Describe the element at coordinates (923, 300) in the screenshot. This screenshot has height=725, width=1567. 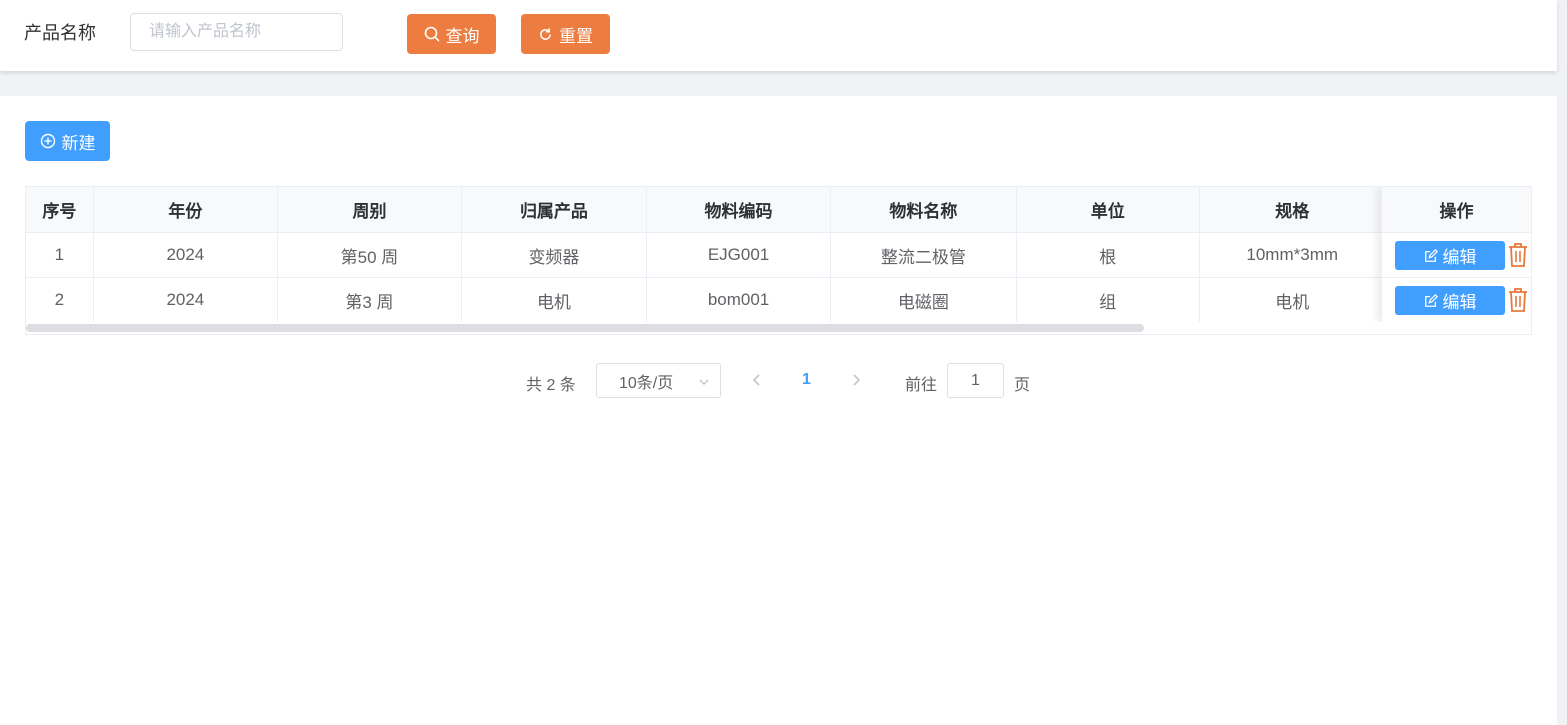
I see `cell-material-name: 电磁圈` at that location.